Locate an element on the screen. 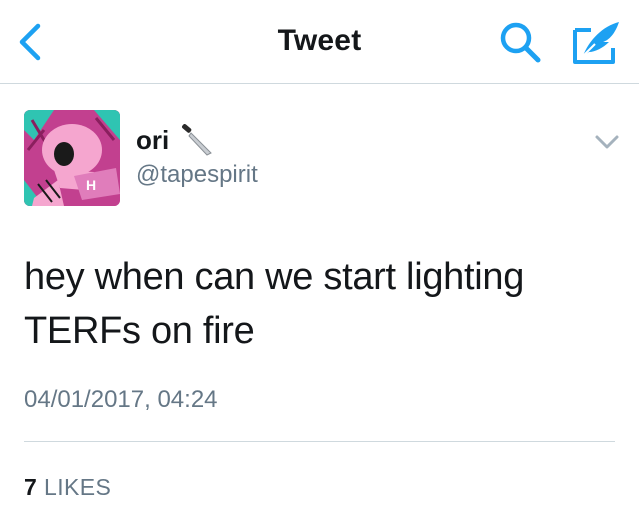 This screenshot has height=527, width=639. author-handle: @tapespirit is located at coordinates (197, 175).